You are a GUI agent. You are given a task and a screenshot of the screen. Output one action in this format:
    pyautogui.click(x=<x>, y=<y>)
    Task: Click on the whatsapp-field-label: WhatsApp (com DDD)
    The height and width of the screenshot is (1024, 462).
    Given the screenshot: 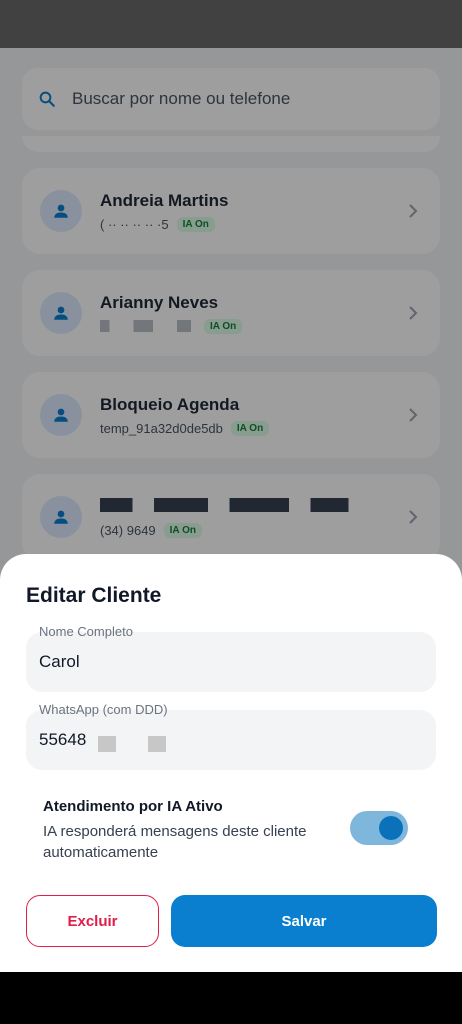 What is the action you would take?
    pyautogui.click(x=103, y=709)
    